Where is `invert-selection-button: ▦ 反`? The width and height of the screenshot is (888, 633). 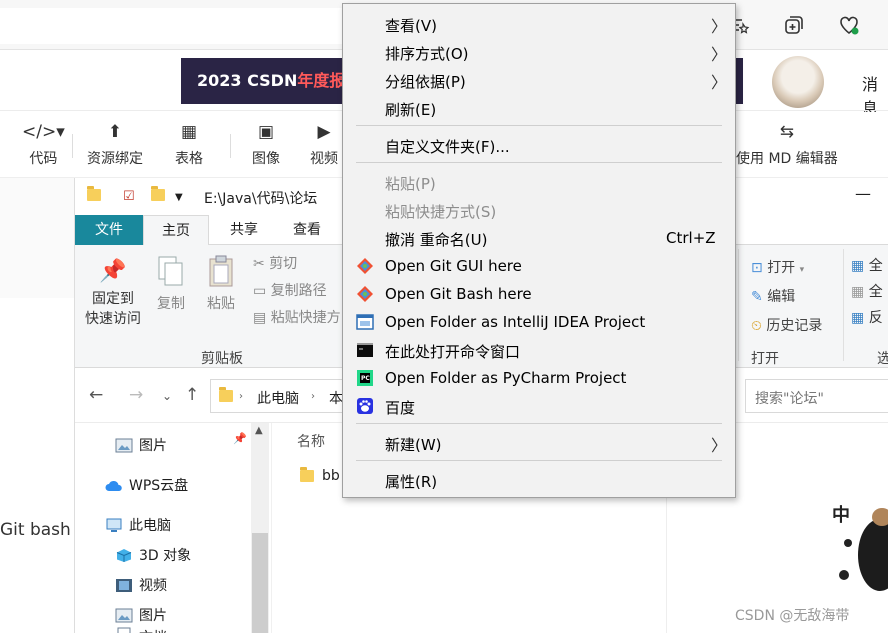 invert-selection-button: ▦ 反 is located at coordinates (867, 317).